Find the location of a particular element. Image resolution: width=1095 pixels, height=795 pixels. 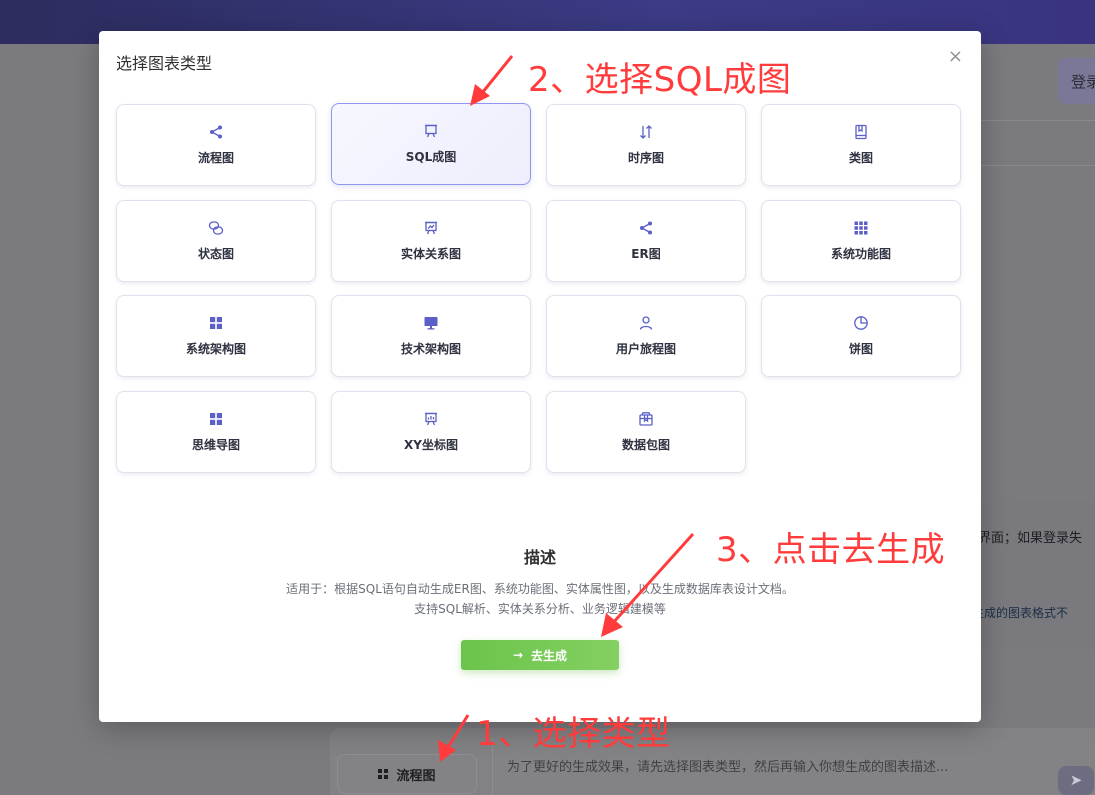

generate-button: → 去生成 is located at coordinates (540, 655).